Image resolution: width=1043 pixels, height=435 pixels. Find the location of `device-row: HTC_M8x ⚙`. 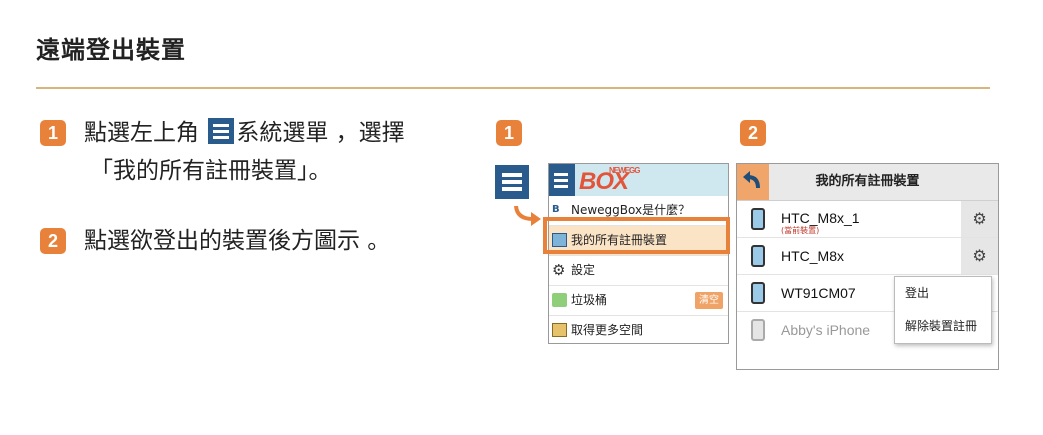

device-row: HTC_M8x ⚙ is located at coordinates (867, 256).